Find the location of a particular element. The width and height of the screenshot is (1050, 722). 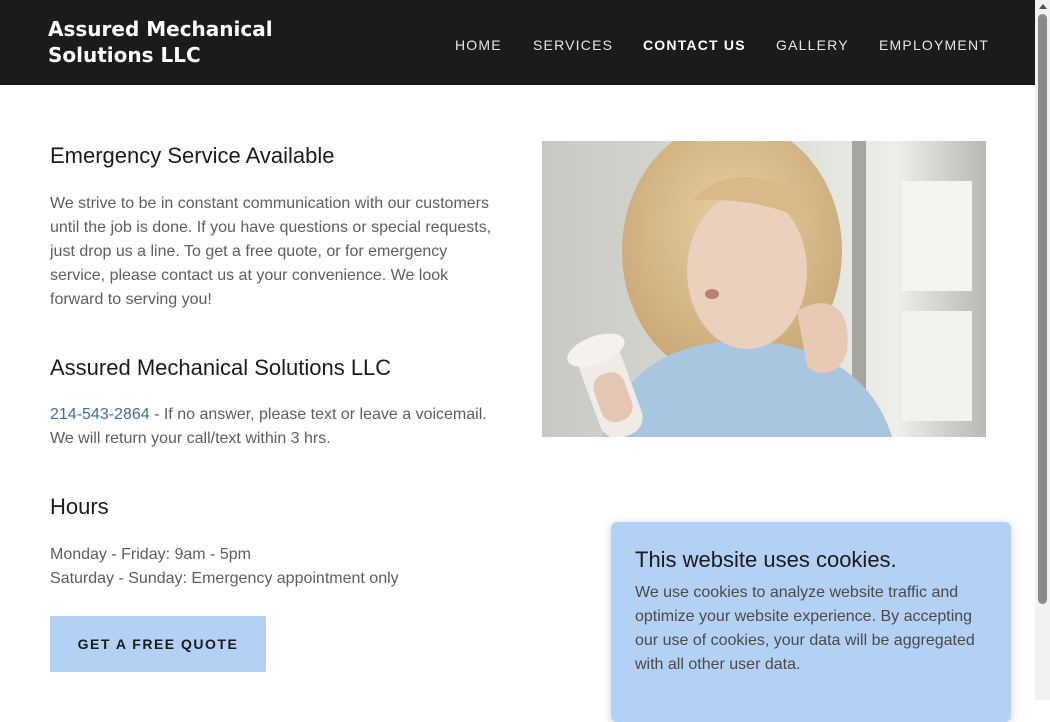

company-heading: Assured Mechanical Solutions LLC is located at coordinates (221, 367).